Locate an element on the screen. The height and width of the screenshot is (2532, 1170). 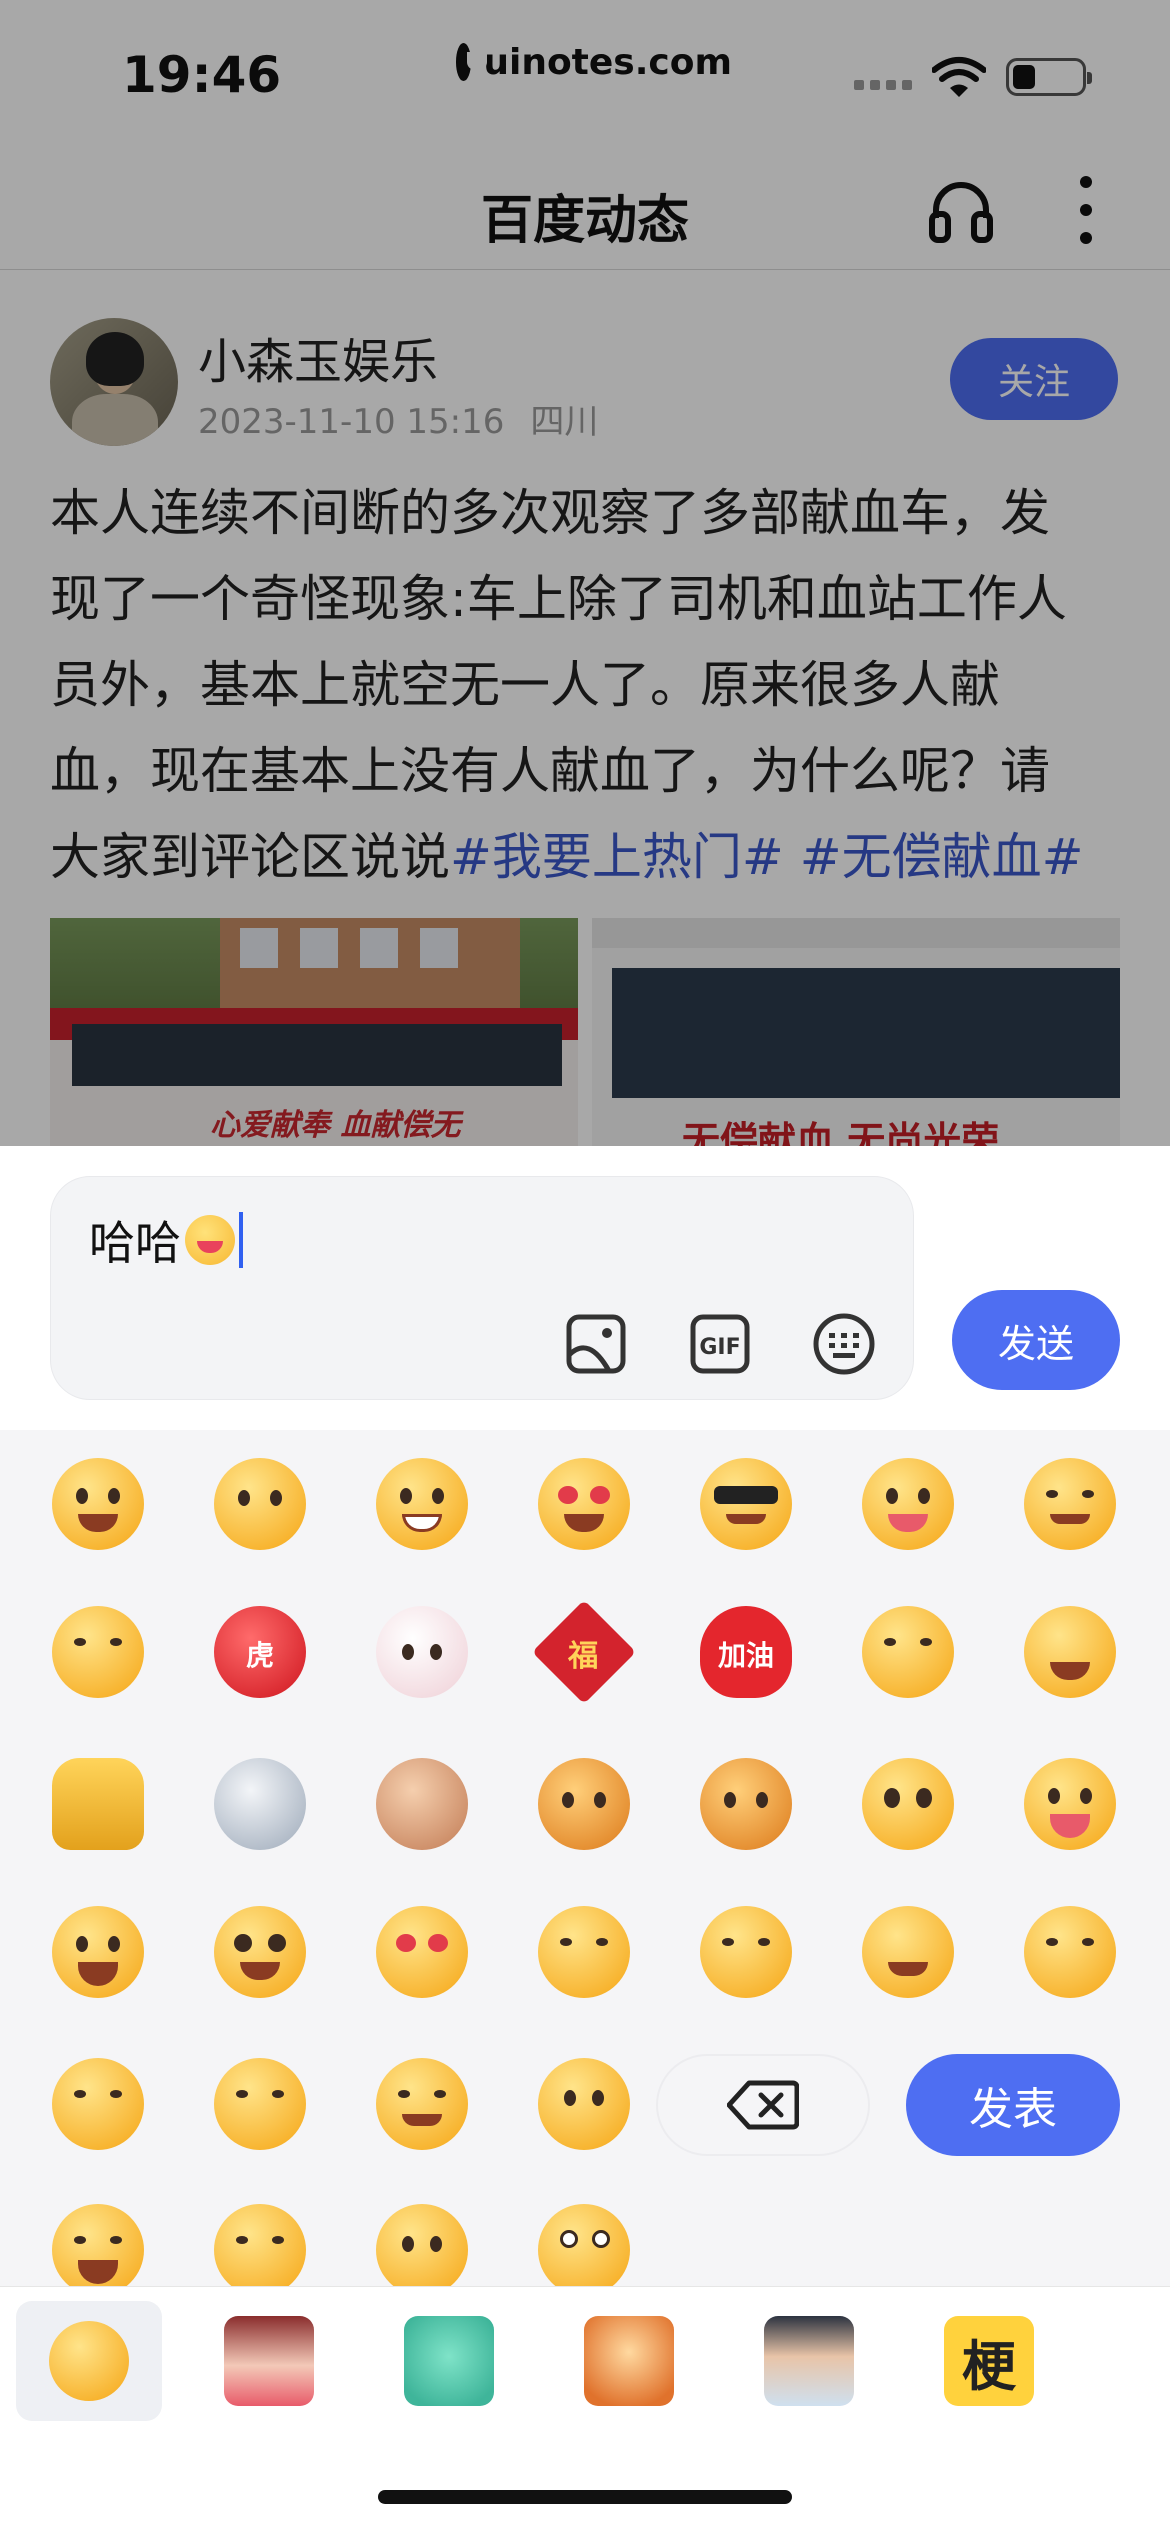
doll-icon is located at coordinates (269, 2361).